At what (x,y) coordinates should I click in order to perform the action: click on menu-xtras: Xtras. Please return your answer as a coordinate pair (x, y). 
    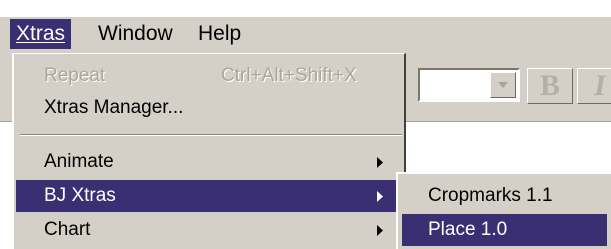
    Looking at the image, I should click on (41, 34).